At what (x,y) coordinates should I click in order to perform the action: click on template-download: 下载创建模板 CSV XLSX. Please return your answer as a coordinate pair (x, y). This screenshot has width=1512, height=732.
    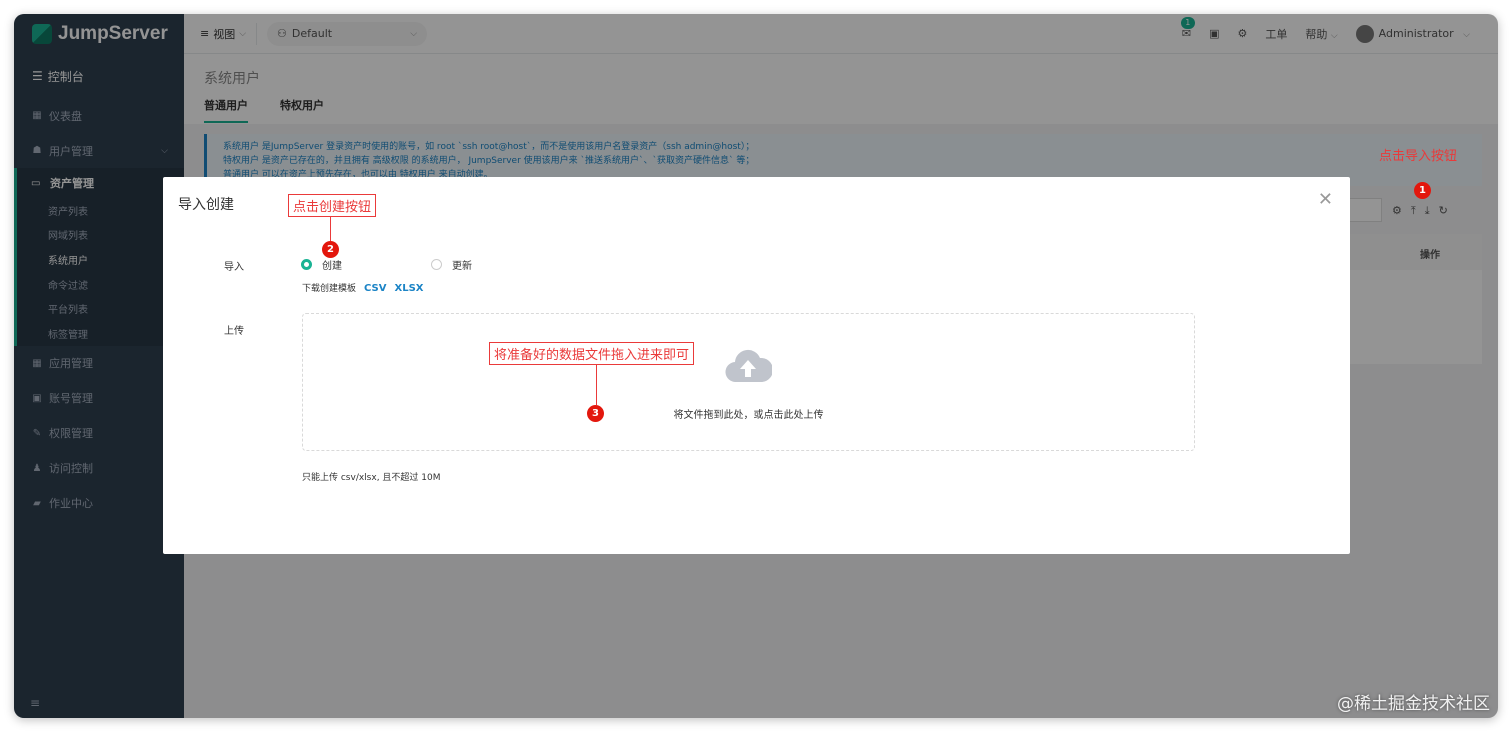
    Looking at the image, I should click on (362, 287).